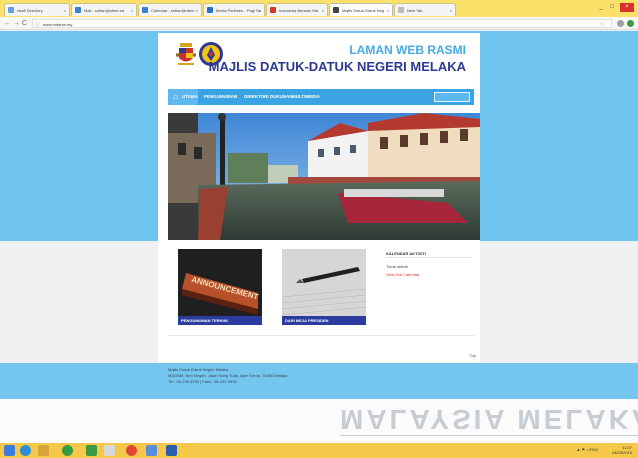  I want to click on content-divider, so click(321, 335).